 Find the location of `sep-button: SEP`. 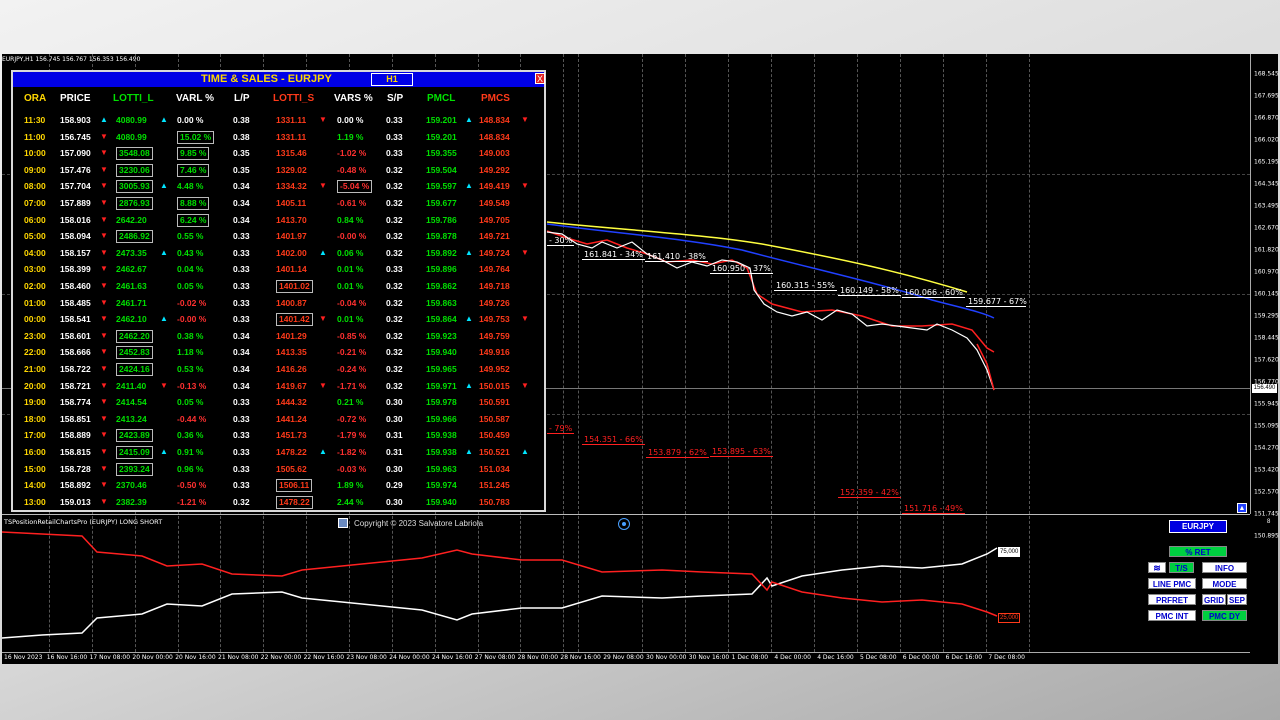

sep-button: SEP is located at coordinates (1237, 599).